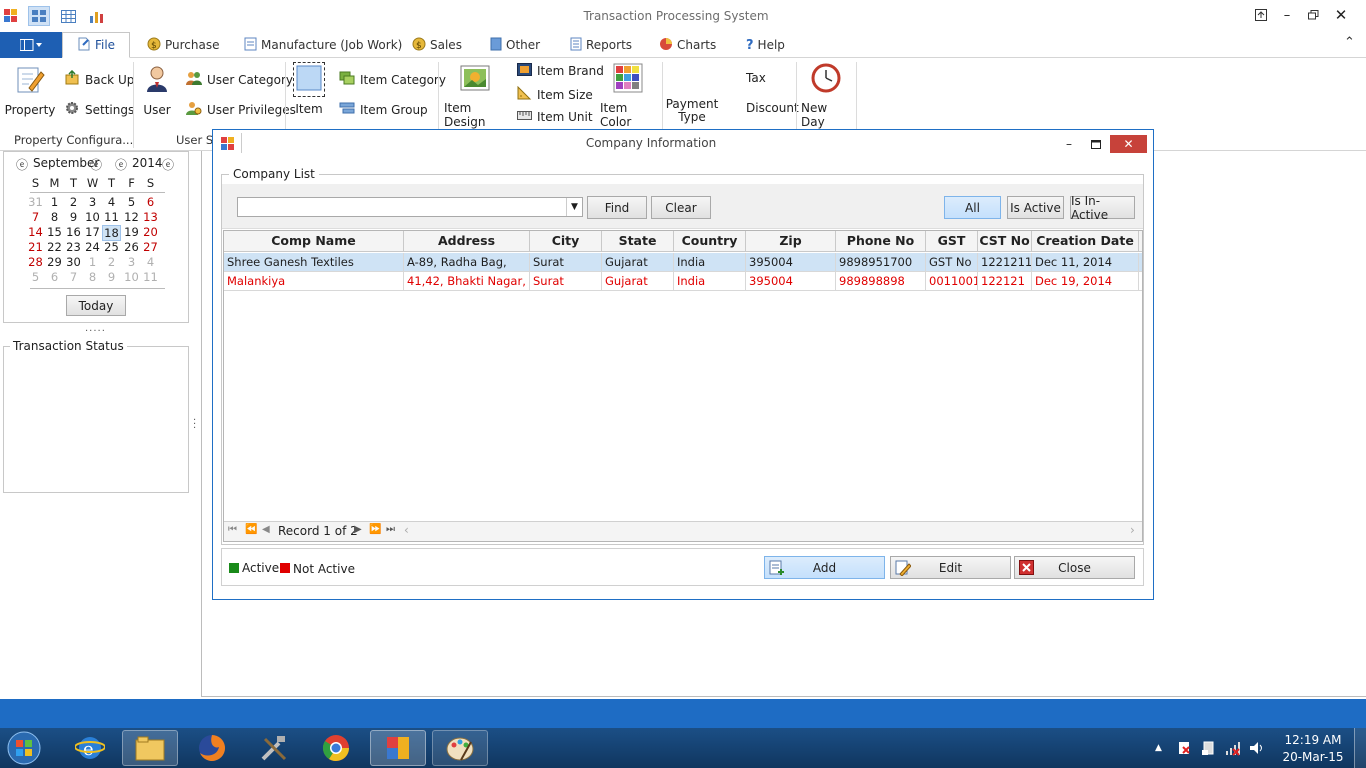 Image resolution: width=1366 pixels, height=768 pixels. I want to click on payment-type-button: Payment Type, so click(692, 111).